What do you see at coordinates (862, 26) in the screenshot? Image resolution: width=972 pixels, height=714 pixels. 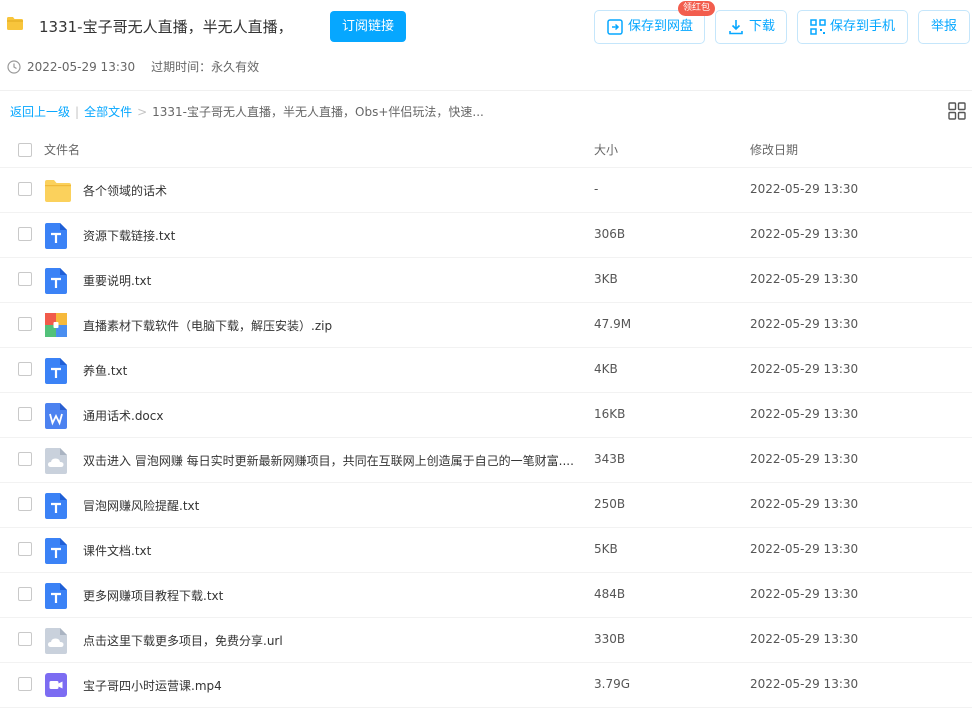 I see `save-phone-label: 保存到手机` at bounding box center [862, 26].